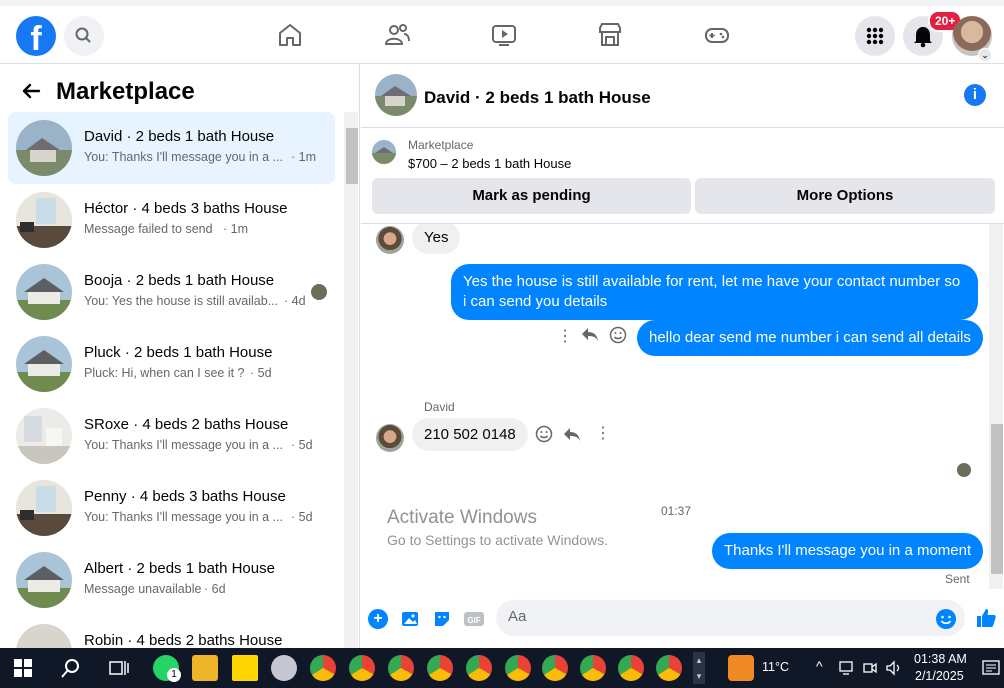 Image resolution: width=1004 pixels, height=688 pixels. Describe the element at coordinates (741, 668) in the screenshot. I see `weather-icon` at that location.